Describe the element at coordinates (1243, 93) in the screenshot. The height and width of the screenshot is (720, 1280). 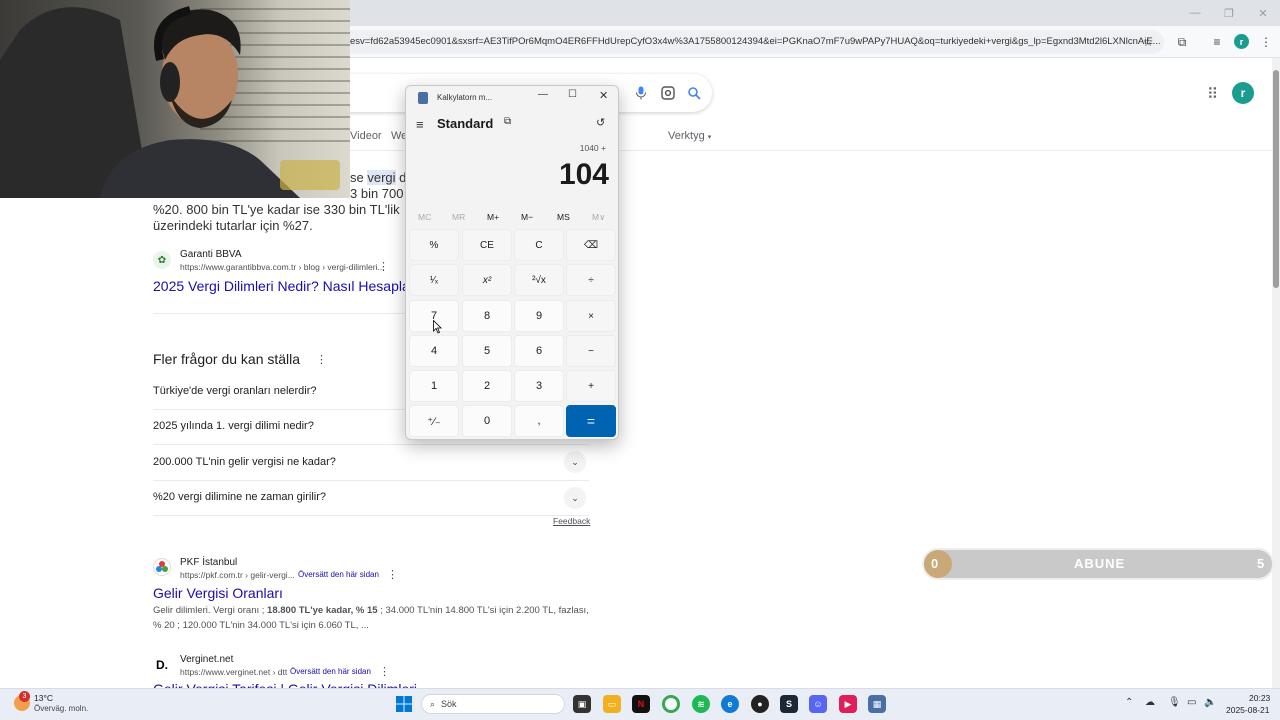
I see `google-account-avatar: r` at that location.